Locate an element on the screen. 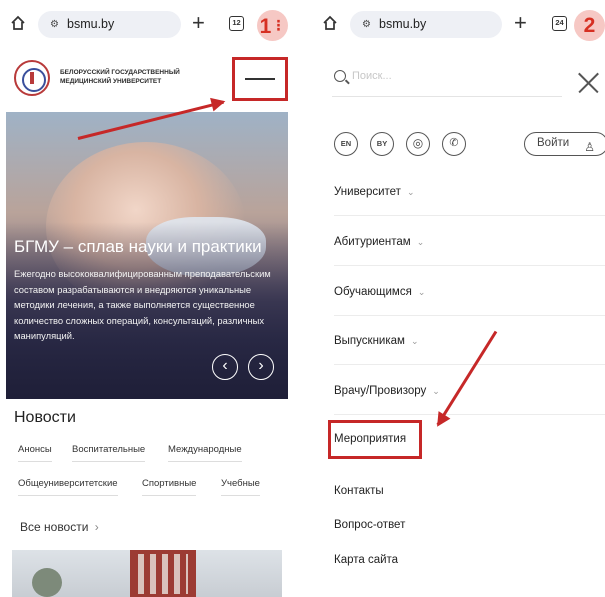  step-badge: 1⋮ is located at coordinates (272, 25).